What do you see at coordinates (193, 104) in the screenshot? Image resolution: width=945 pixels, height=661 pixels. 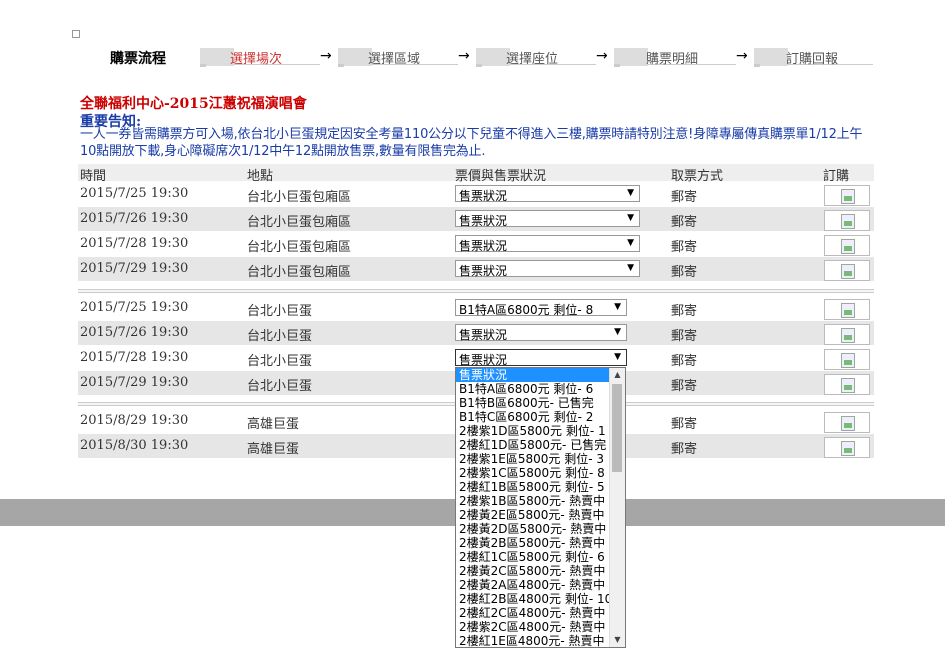 I see `event-title: 全聯福利中心-2015江蕙祝福演唱會` at bounding box center [193, 104].